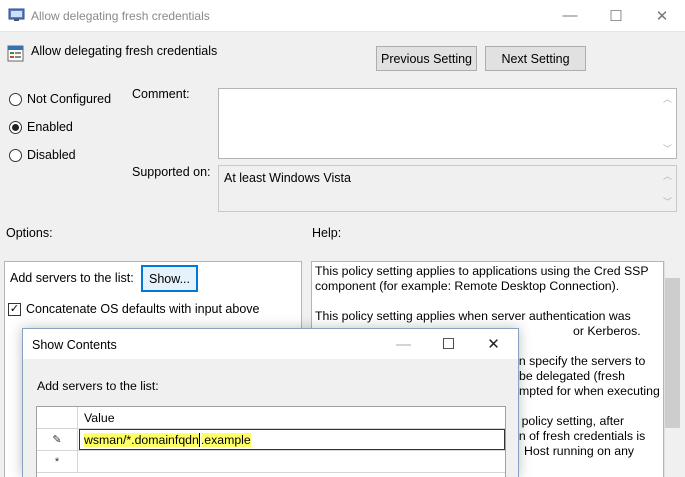  What do you see at coordinates (141, 439) in the screenshot?
I see `value-text-before-caret: wsman/*.domainfqdn` at bounding box center [141, 439].